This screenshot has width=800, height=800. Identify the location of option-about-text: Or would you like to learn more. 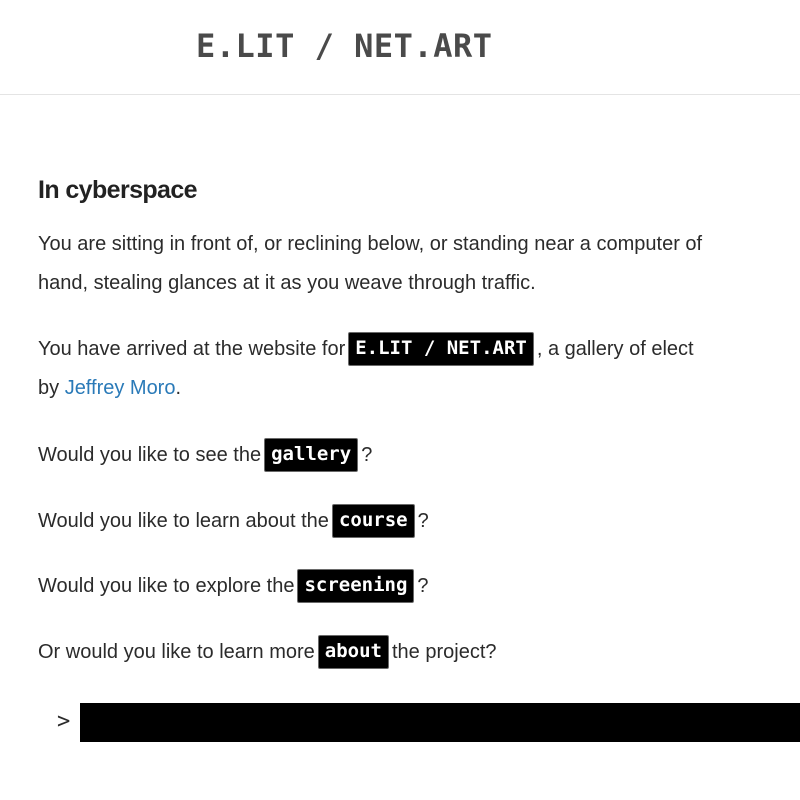
(176, 652).